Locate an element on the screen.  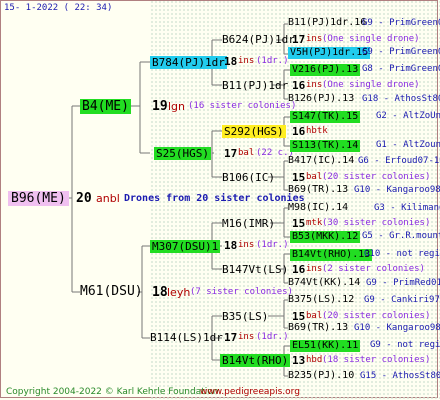
b4-drone-insemination: lgn is located at coordinates (177, 106).